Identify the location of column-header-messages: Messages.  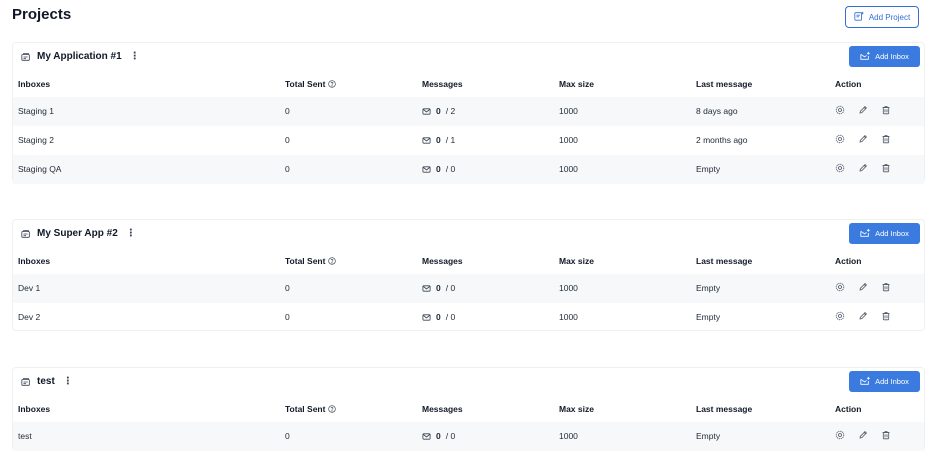
(442, 261).